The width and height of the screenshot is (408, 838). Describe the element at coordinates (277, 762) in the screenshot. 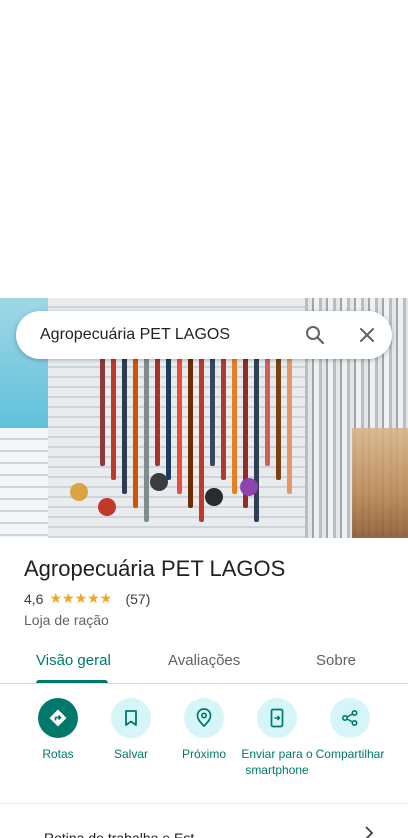

I see `send-to-phone-label: Enviar para o smartphone` at that location.